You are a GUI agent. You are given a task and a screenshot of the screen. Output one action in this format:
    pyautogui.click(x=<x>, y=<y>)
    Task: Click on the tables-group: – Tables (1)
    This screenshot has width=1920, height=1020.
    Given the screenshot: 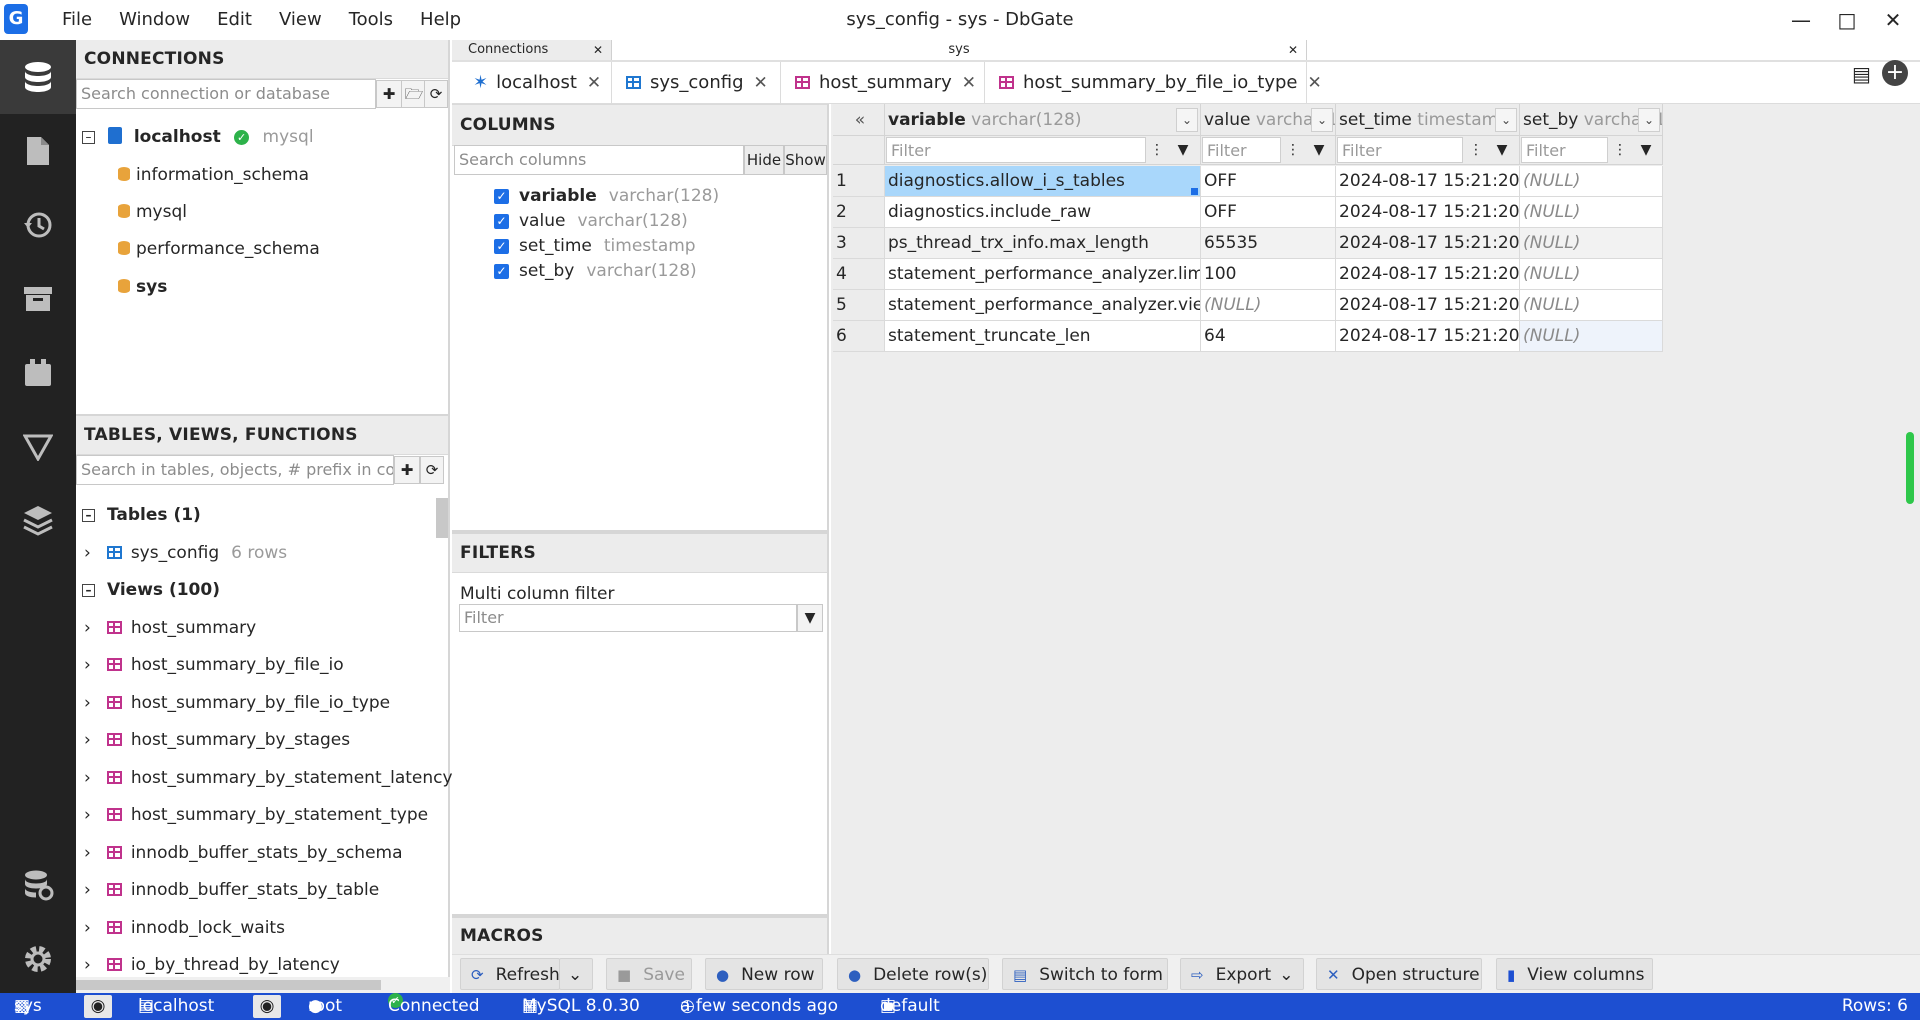 What is the action you would take?
    pyautogui.click(x=141, y=515)
    